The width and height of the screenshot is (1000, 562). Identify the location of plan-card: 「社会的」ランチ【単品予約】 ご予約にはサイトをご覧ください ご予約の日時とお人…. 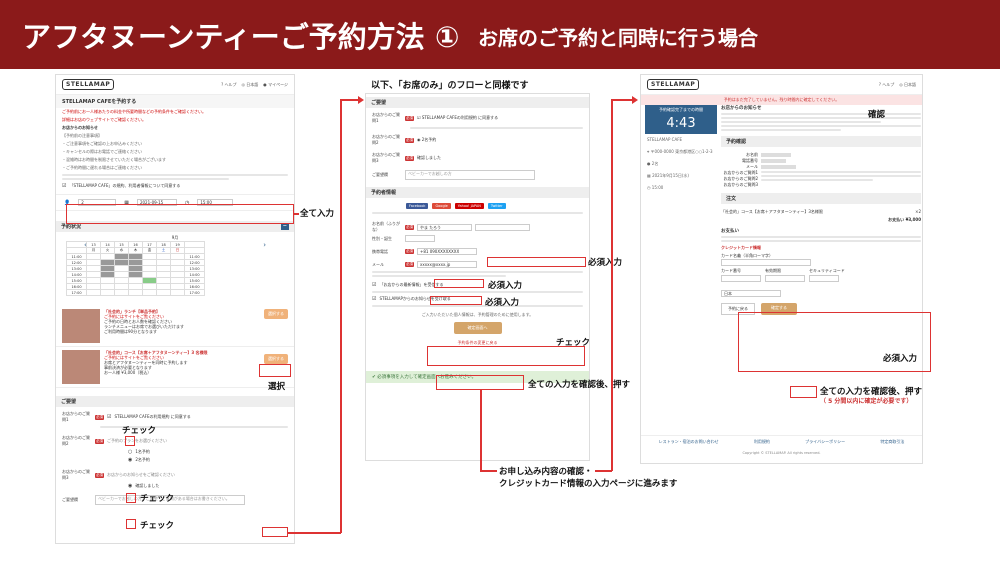
(175, 326).